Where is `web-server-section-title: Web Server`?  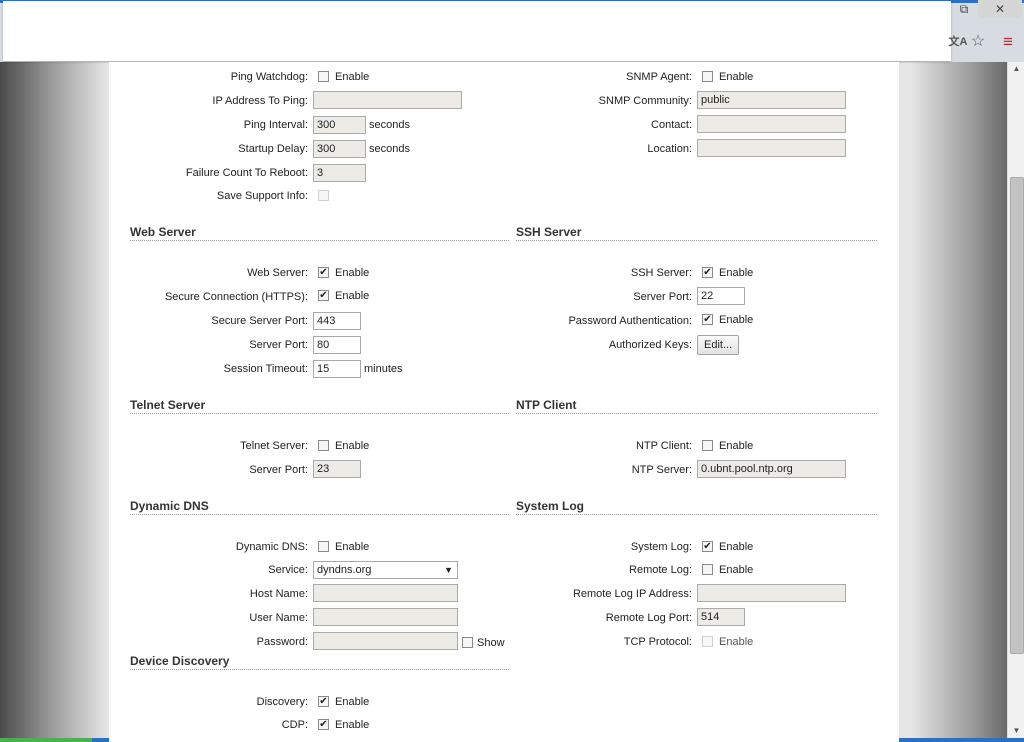 web-server-section-title: Web Server is located at coordinates (319, 233).